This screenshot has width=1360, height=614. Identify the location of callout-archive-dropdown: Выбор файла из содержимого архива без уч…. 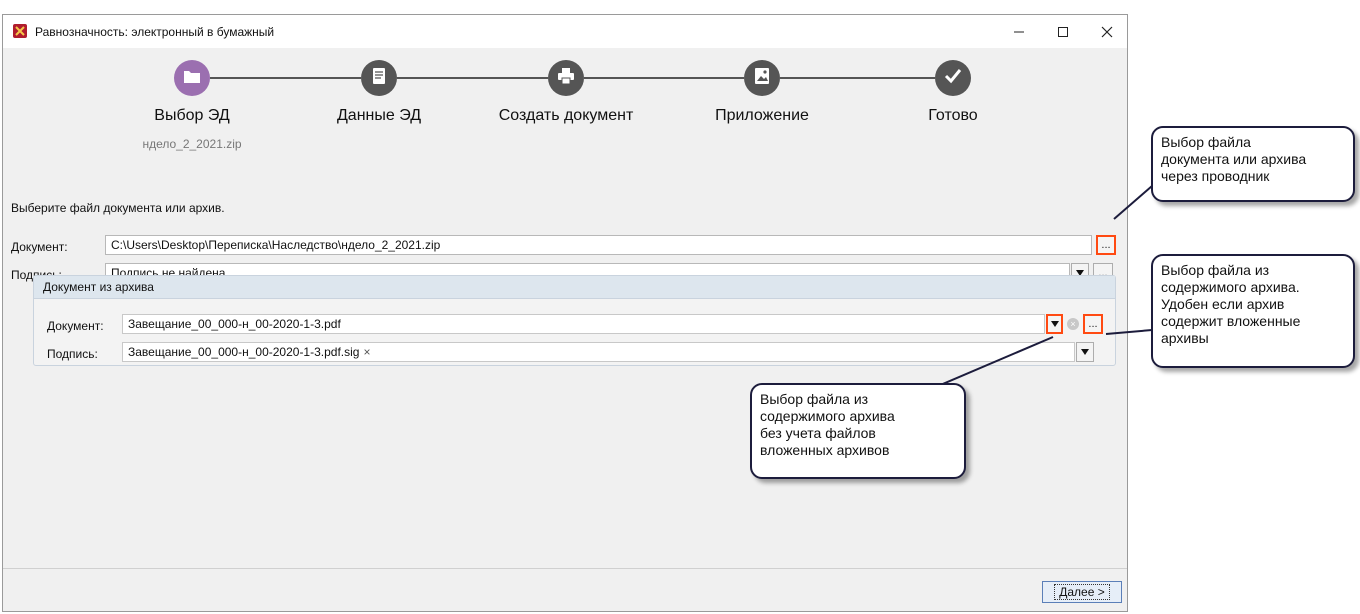
(858, 431).